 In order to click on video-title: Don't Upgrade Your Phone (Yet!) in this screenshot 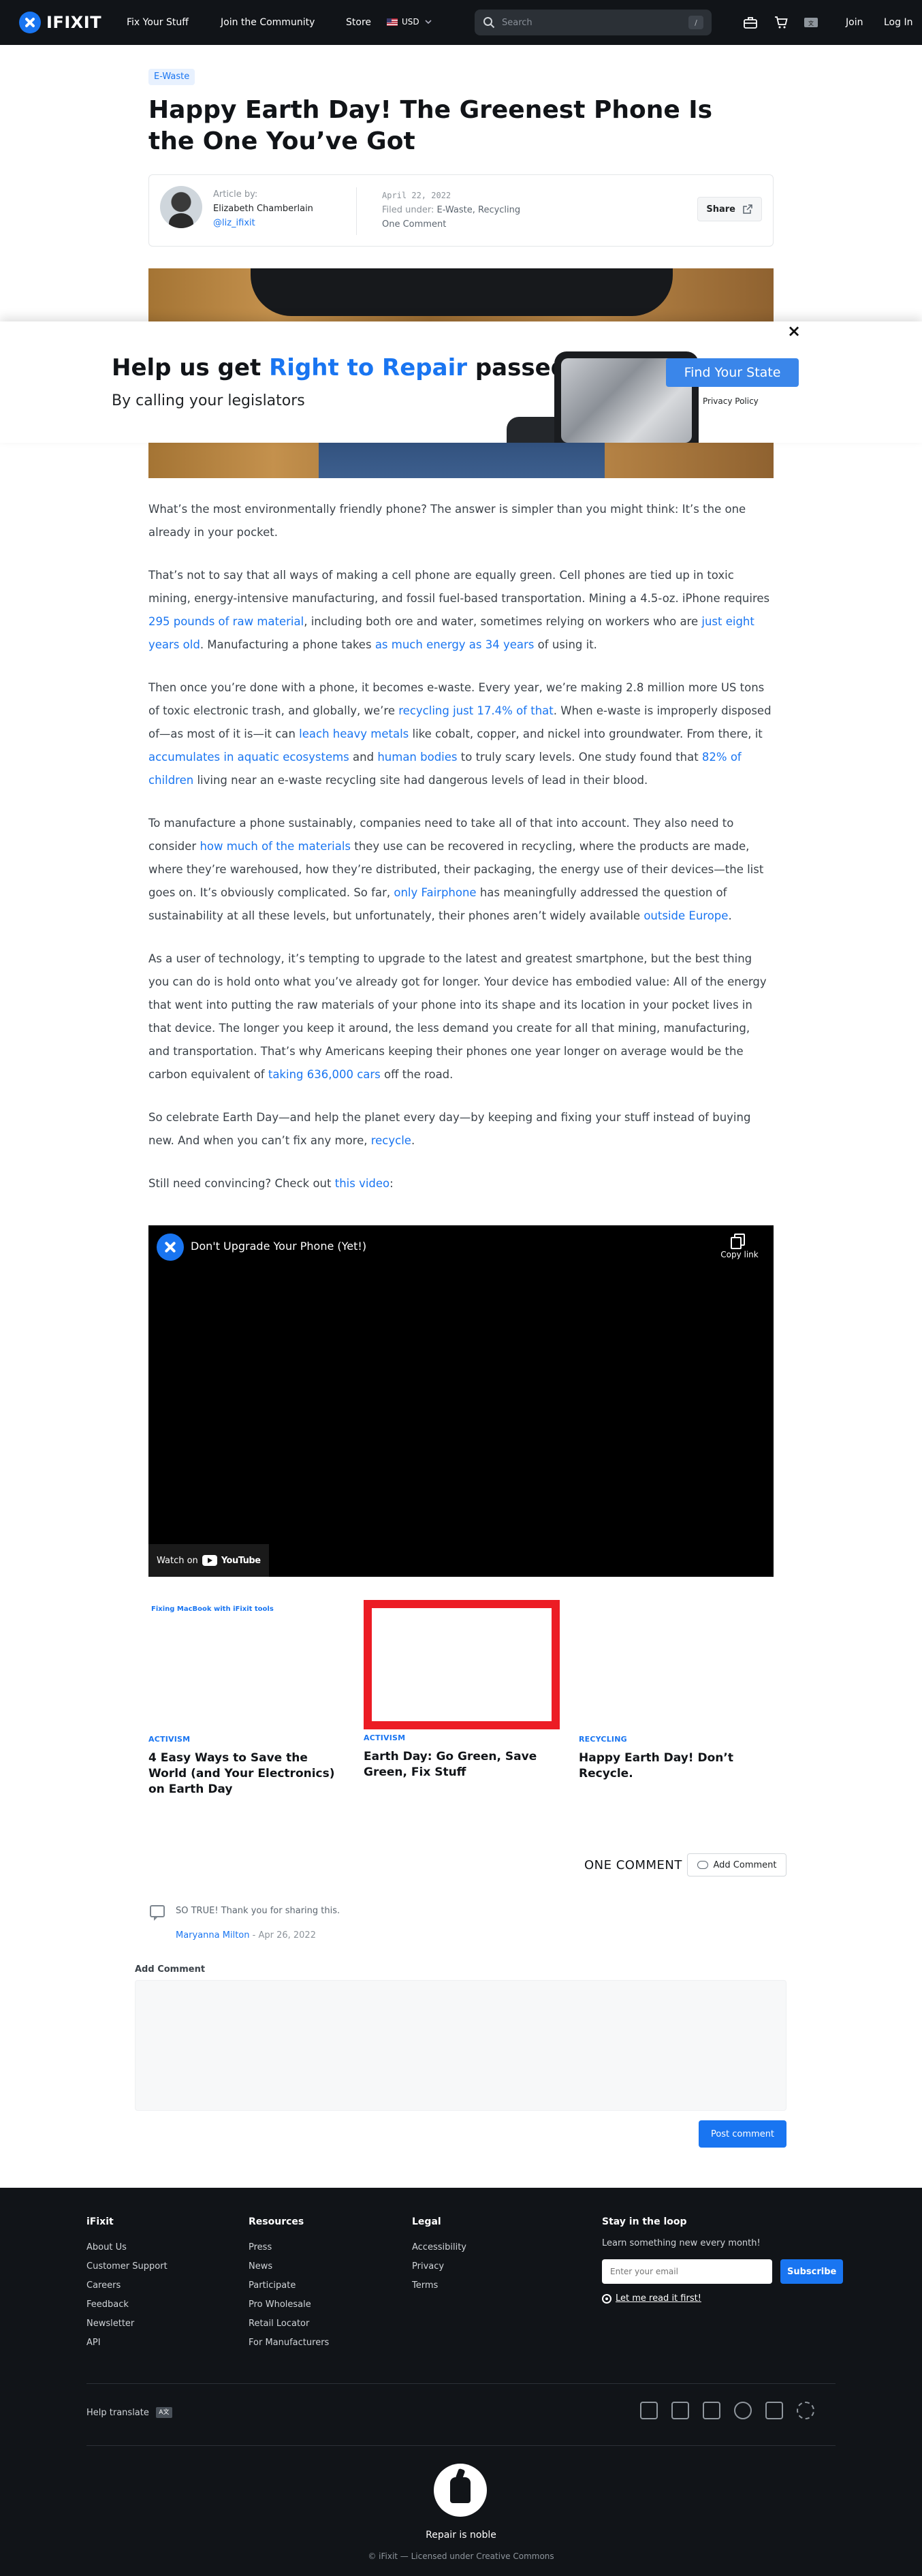, I will do `click(278, 1246)`.